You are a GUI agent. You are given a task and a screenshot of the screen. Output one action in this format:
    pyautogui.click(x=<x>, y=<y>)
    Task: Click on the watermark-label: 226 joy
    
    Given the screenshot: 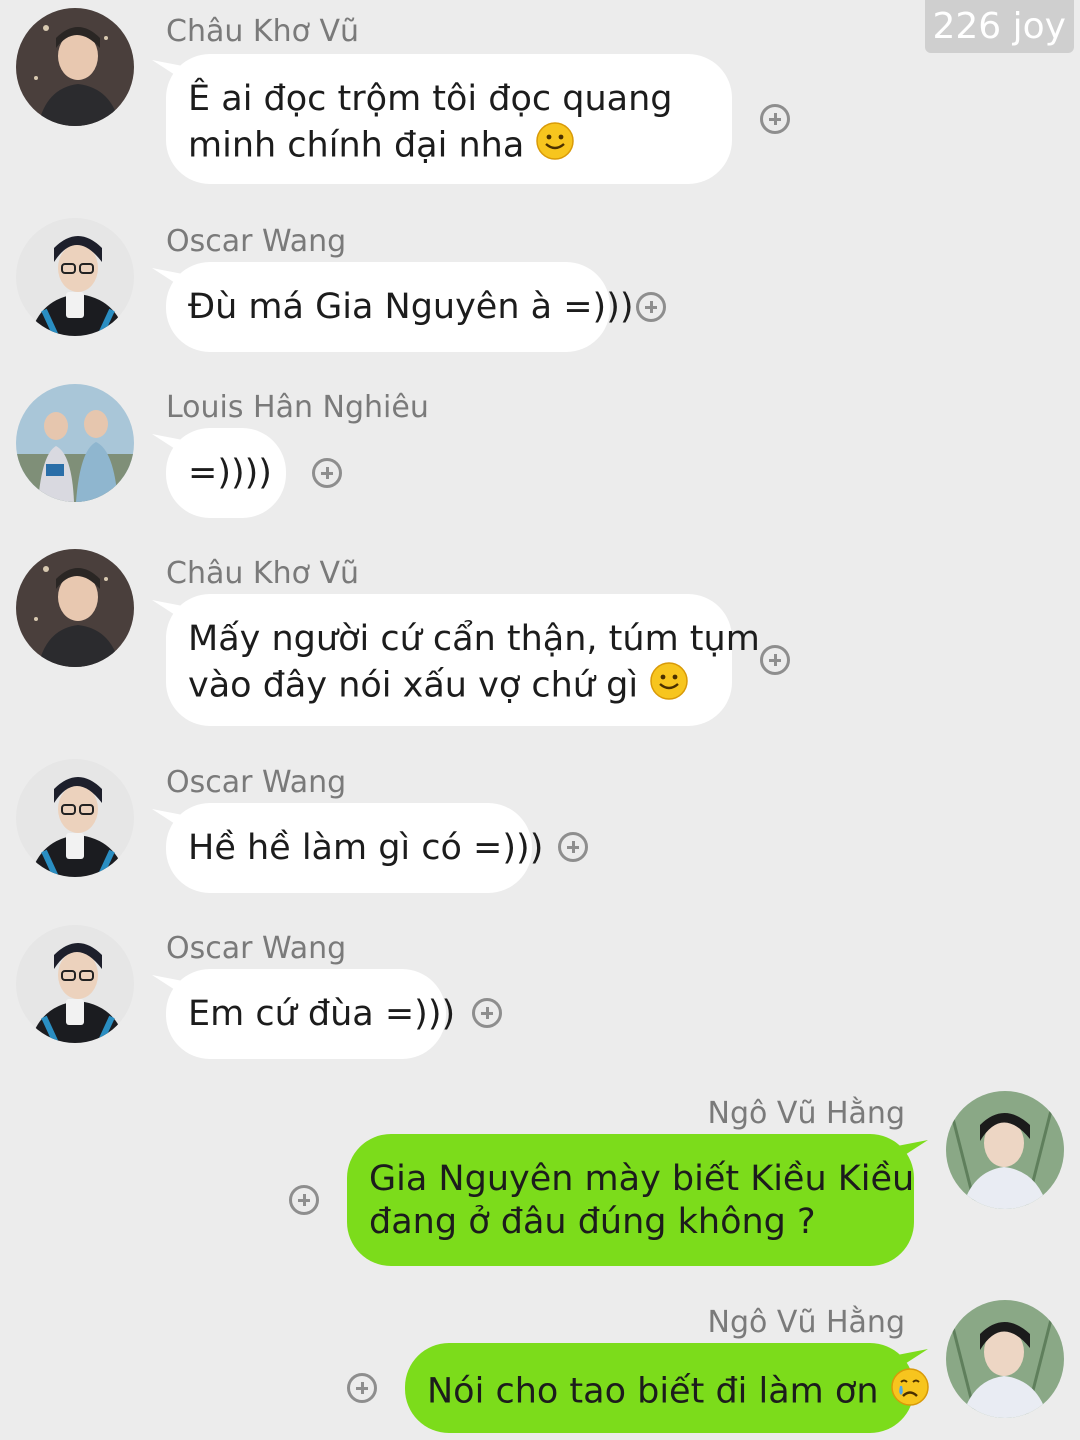 What is the action you would take?
    pyautogui.click(x=999, y=26)
    